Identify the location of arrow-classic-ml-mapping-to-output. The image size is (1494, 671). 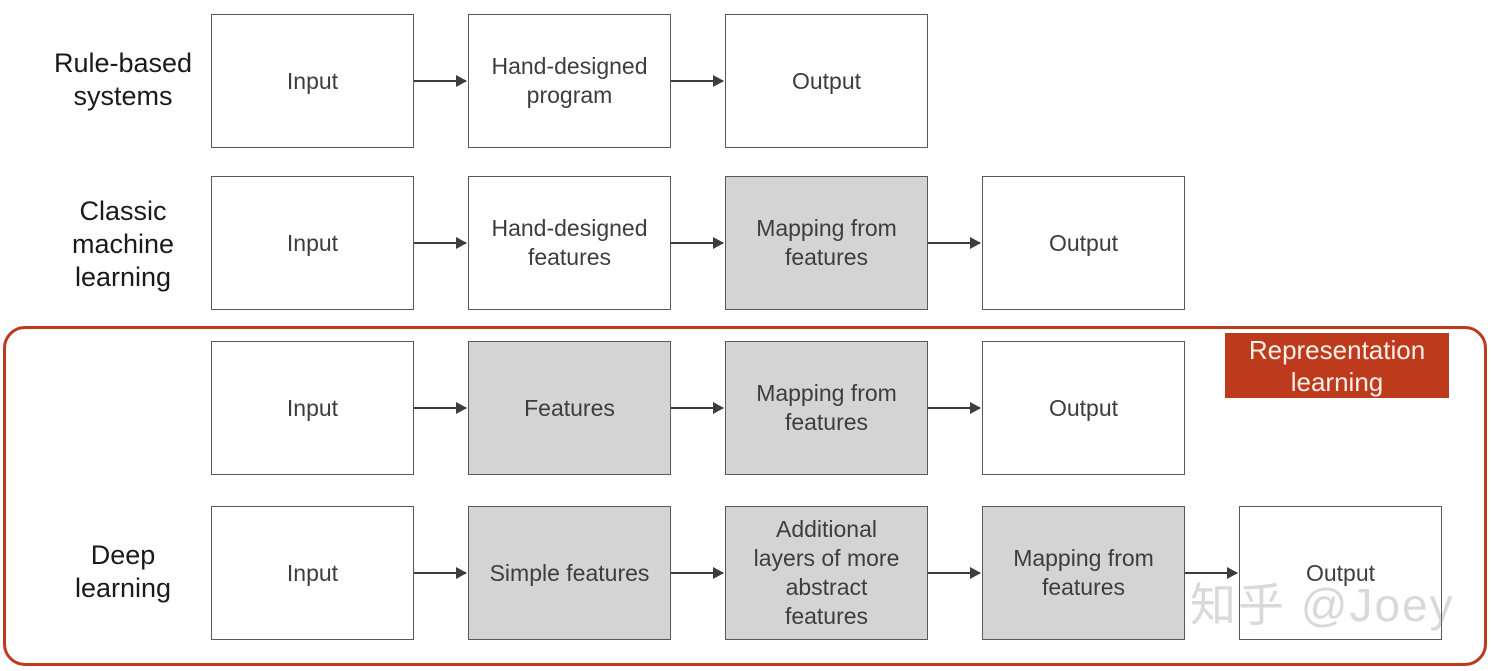
(954, 243).